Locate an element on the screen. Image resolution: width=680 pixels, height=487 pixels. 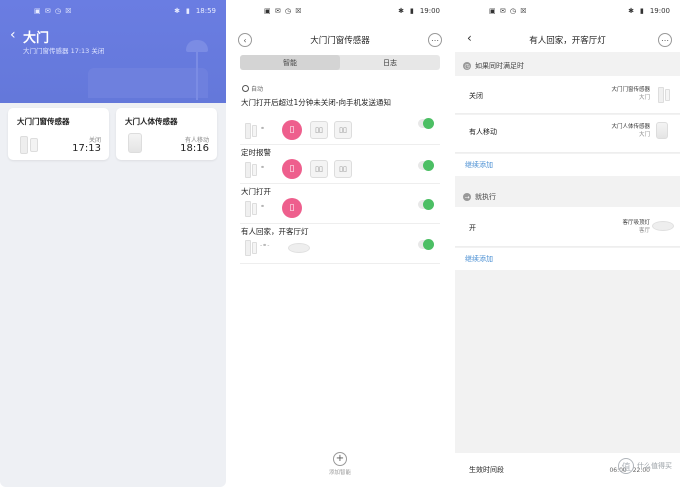
condition-row: 有人移动 大门人体传感器 大门 is located at coordinates (567, 134).